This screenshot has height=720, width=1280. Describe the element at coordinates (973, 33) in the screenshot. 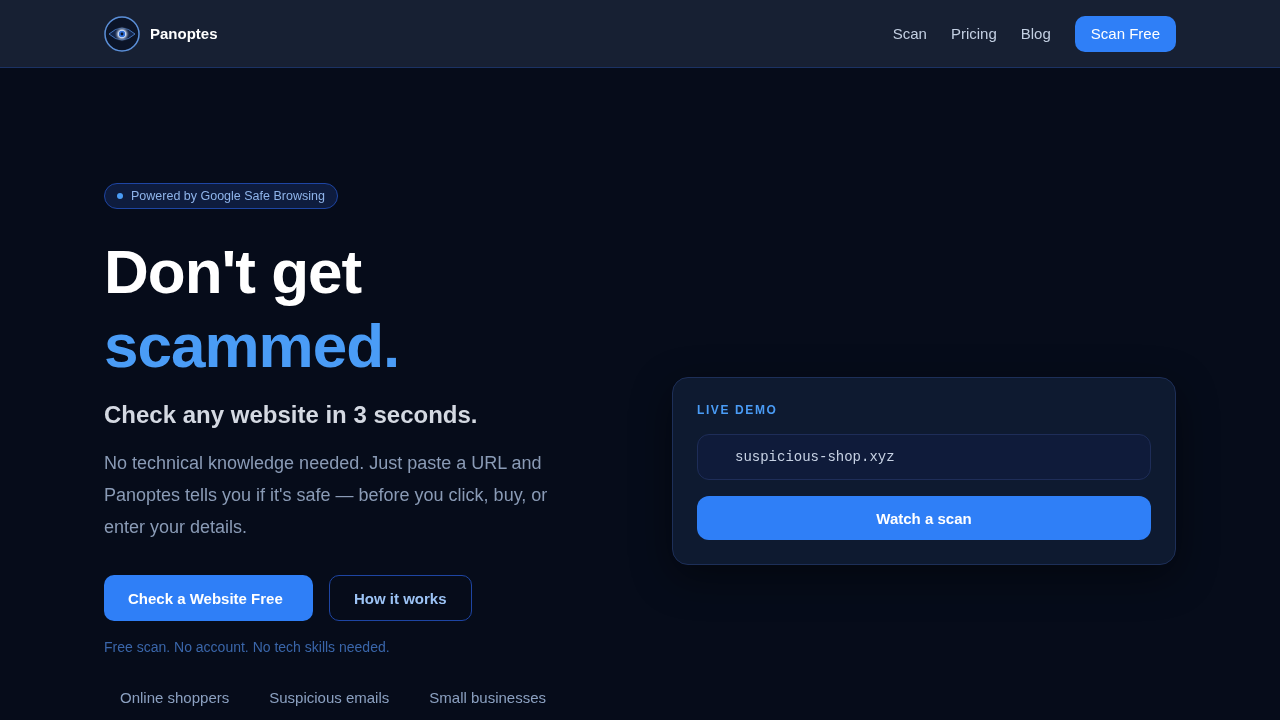

I see `nav-link: Pricing` at that location.